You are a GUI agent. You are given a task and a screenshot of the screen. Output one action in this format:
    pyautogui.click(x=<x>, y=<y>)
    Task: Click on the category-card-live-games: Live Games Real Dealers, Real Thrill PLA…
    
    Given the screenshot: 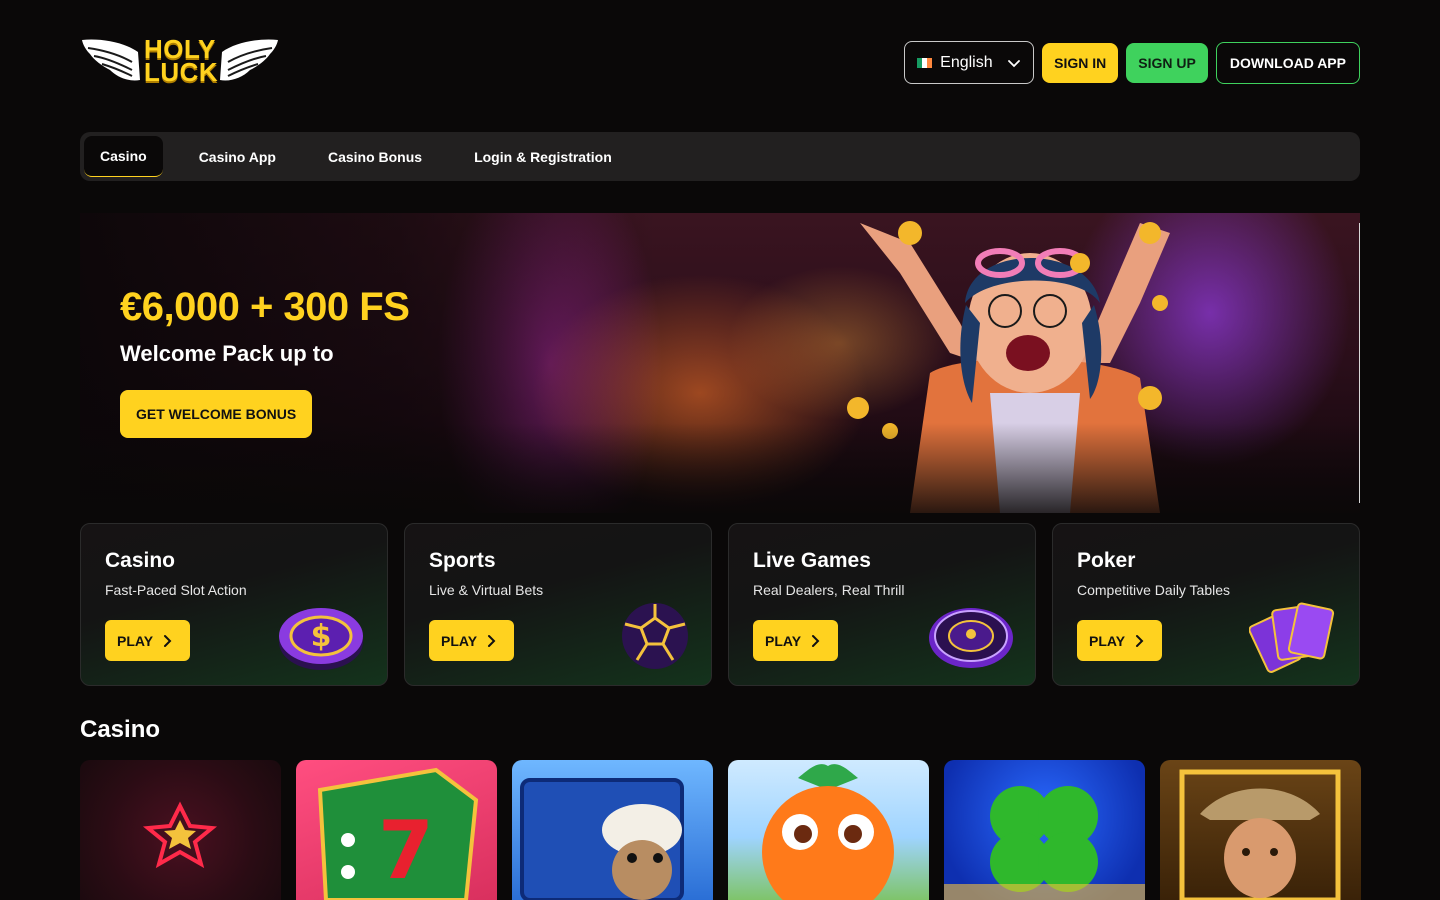 What is the action you would take?
    pyautogui.click(x=882, y=604)
    